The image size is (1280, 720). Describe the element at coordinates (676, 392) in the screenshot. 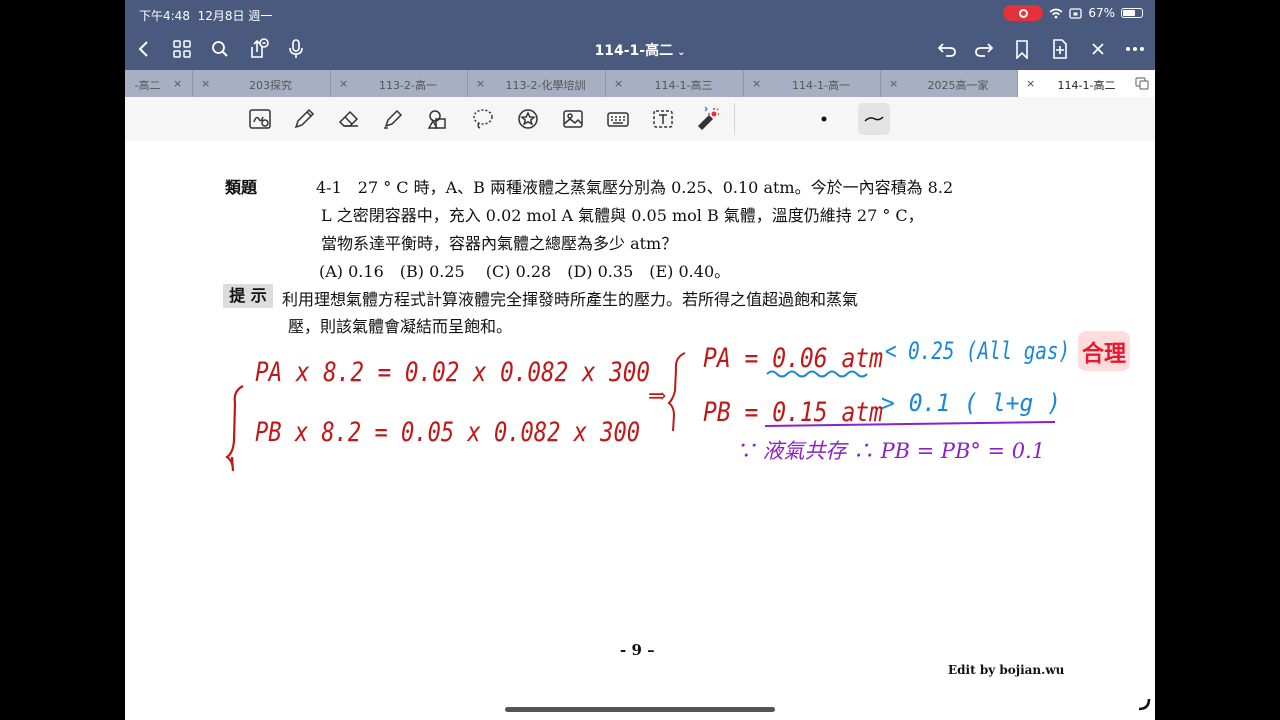

I see `right-brace-stroke` at that location.